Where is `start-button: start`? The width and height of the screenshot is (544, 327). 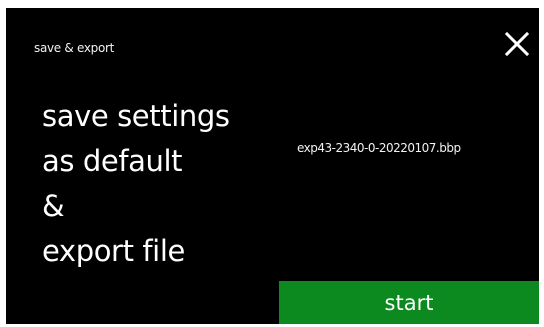
start-button: start is located at coordinates (409, 302).